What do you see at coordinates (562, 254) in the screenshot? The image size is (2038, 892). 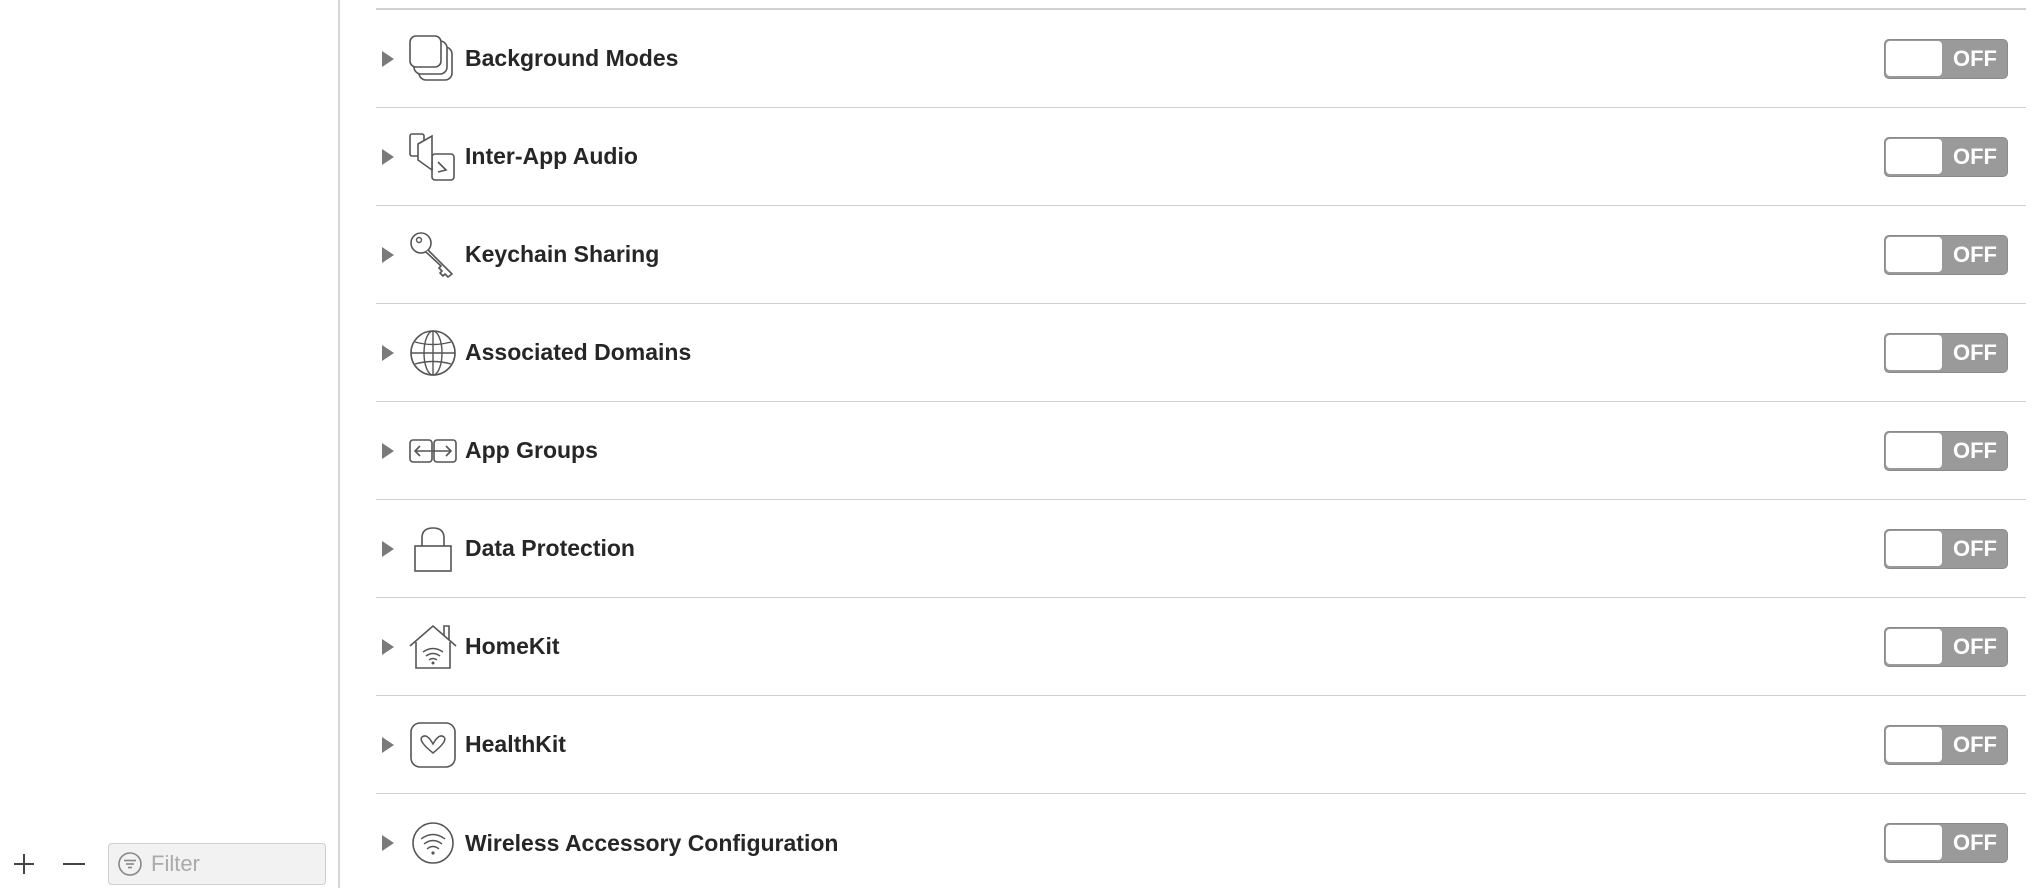 I see `capability-label: Keychain Sharing` at bounding box center [562, 254].